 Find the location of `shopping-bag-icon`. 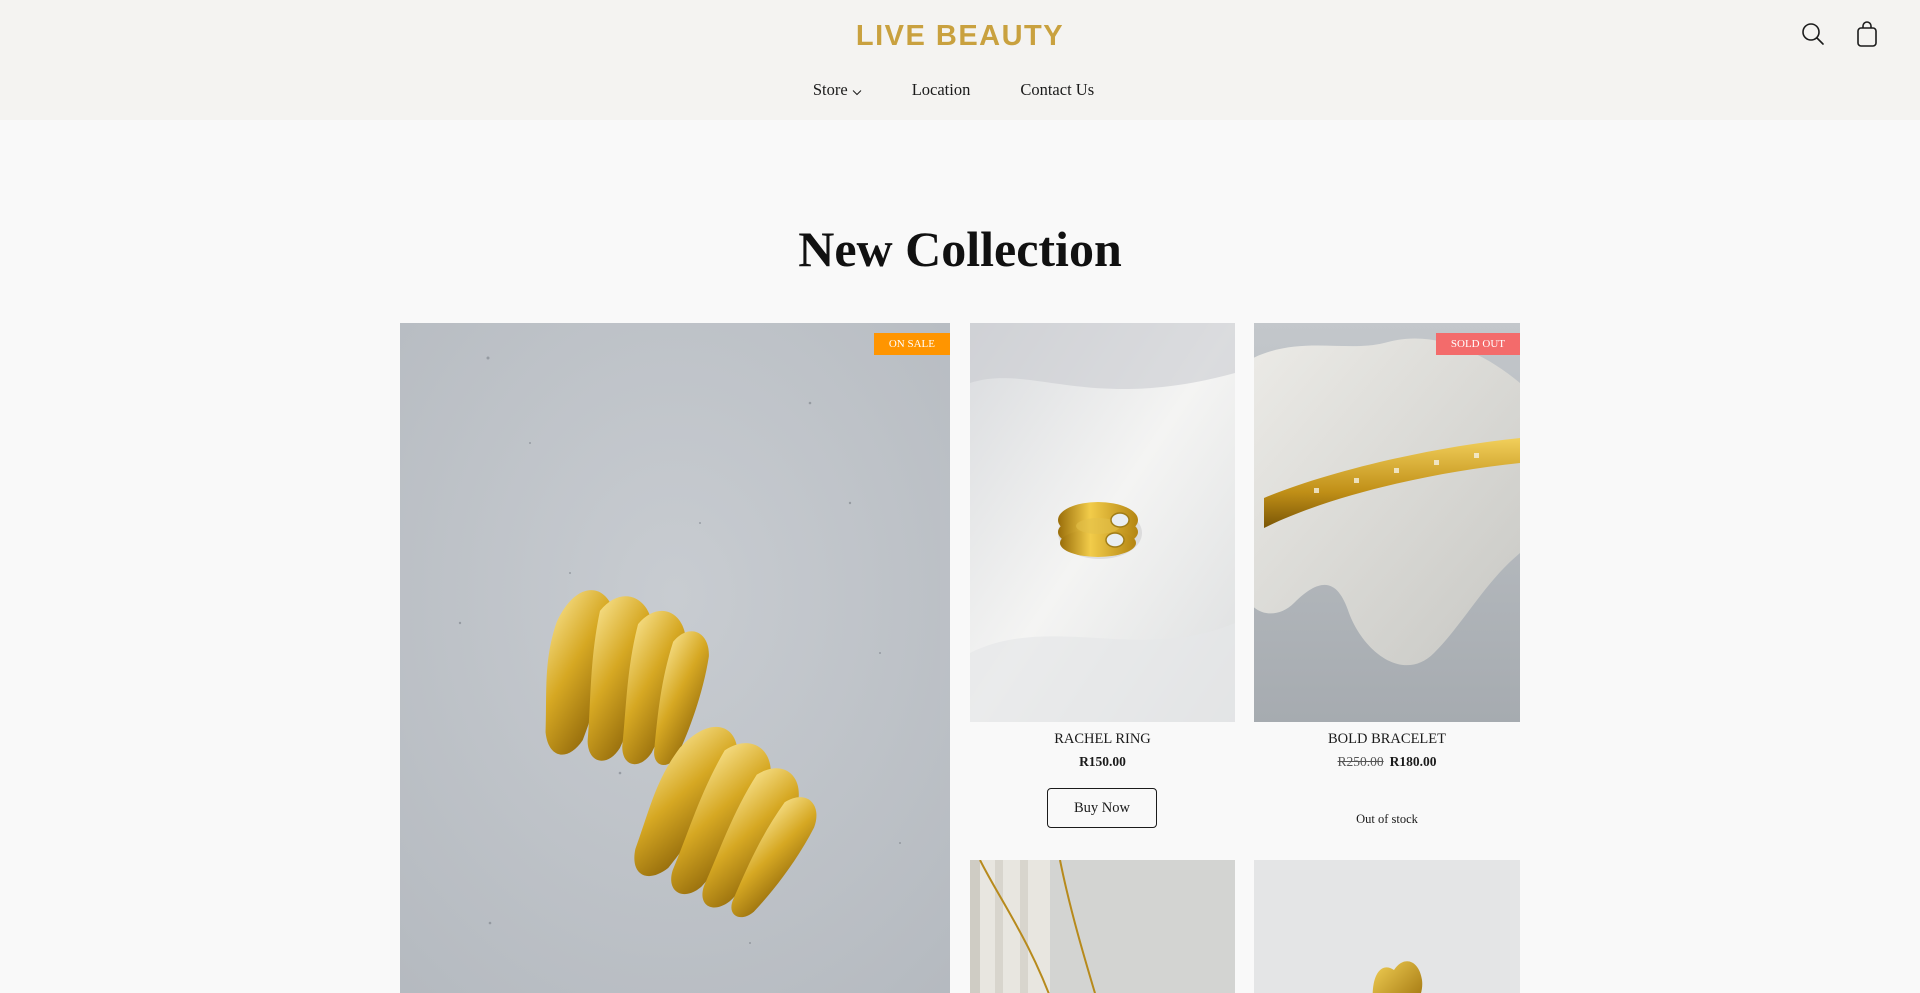

shopping-bag-icon is located at coordinates (1867, 34).